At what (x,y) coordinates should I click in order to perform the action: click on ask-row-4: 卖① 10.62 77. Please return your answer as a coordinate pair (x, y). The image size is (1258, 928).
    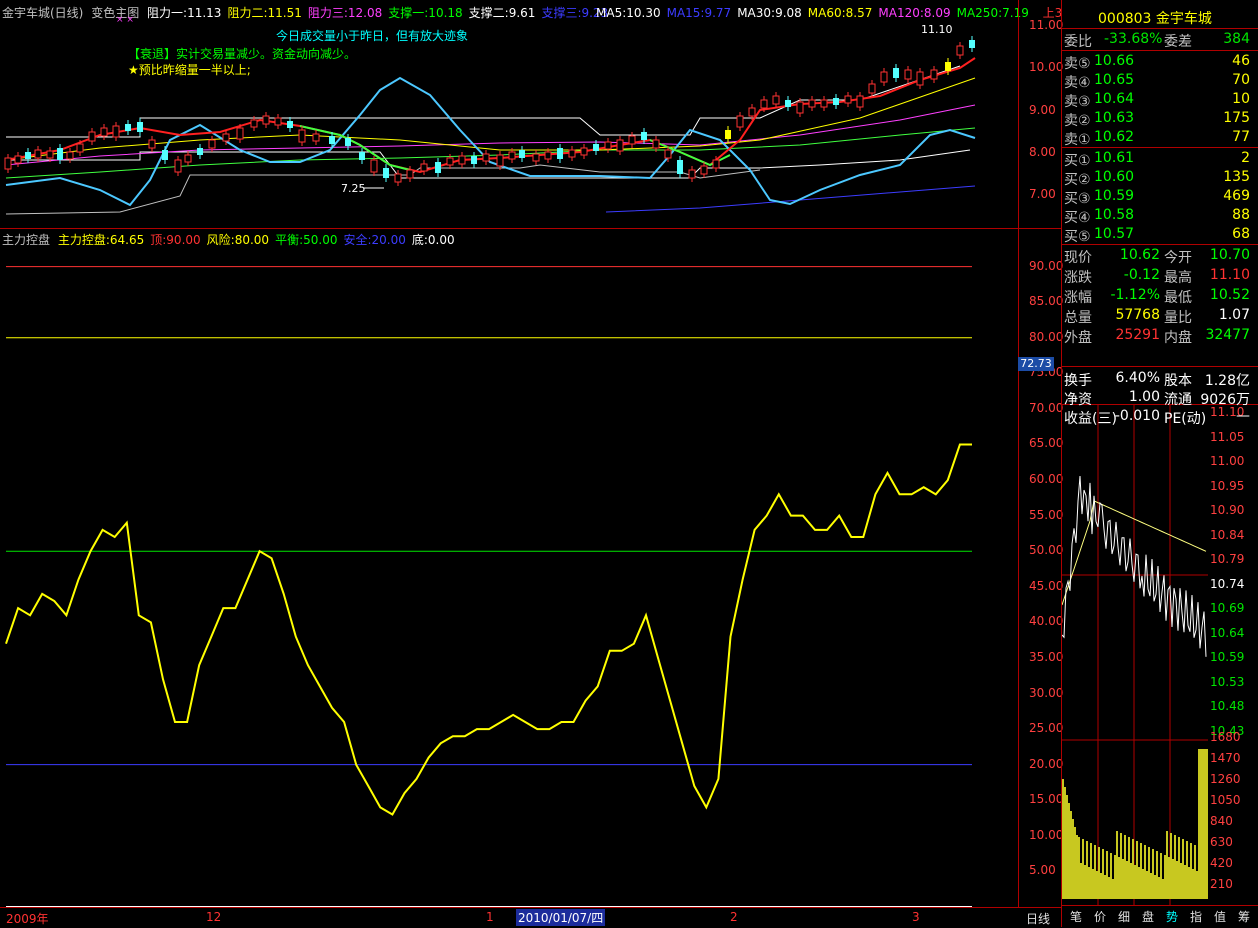
    Looking at the image, I should click on (1159, 138).